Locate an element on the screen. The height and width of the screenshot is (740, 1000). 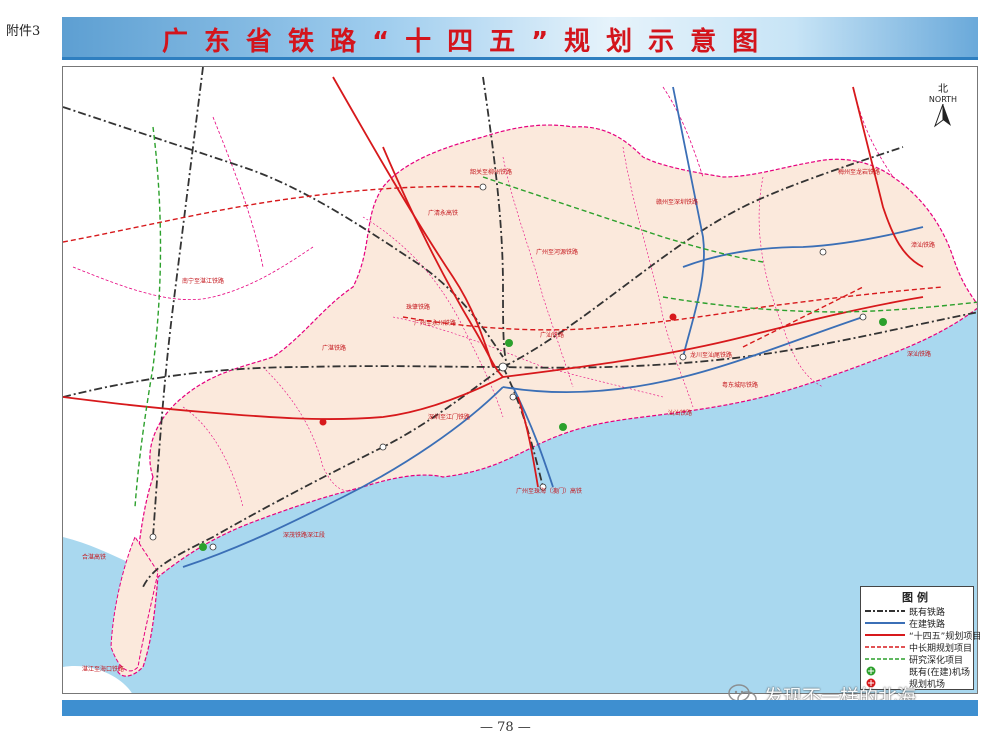
research-railway-symbol is located at coordinates (885, 659).